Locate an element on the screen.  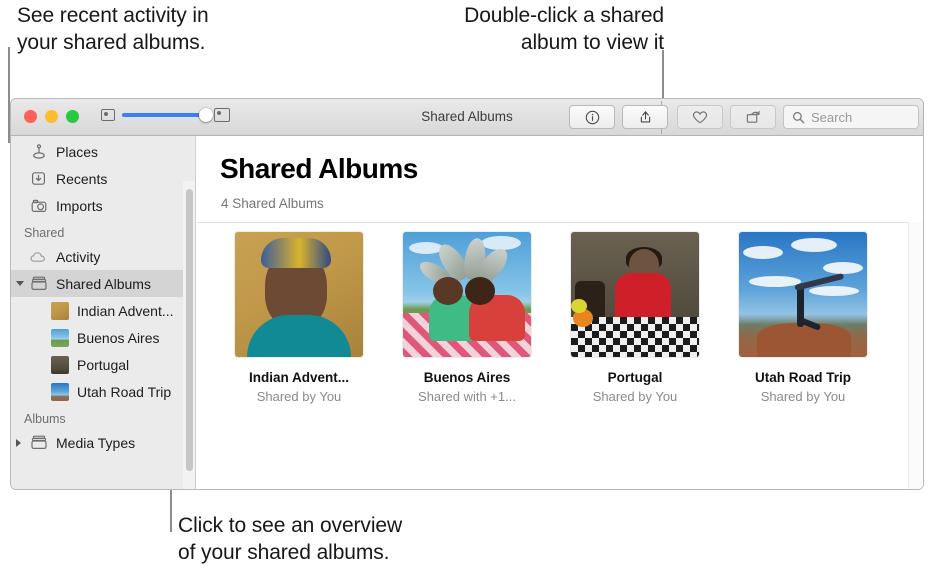
pin-icon is located at coordinates (38, 152).